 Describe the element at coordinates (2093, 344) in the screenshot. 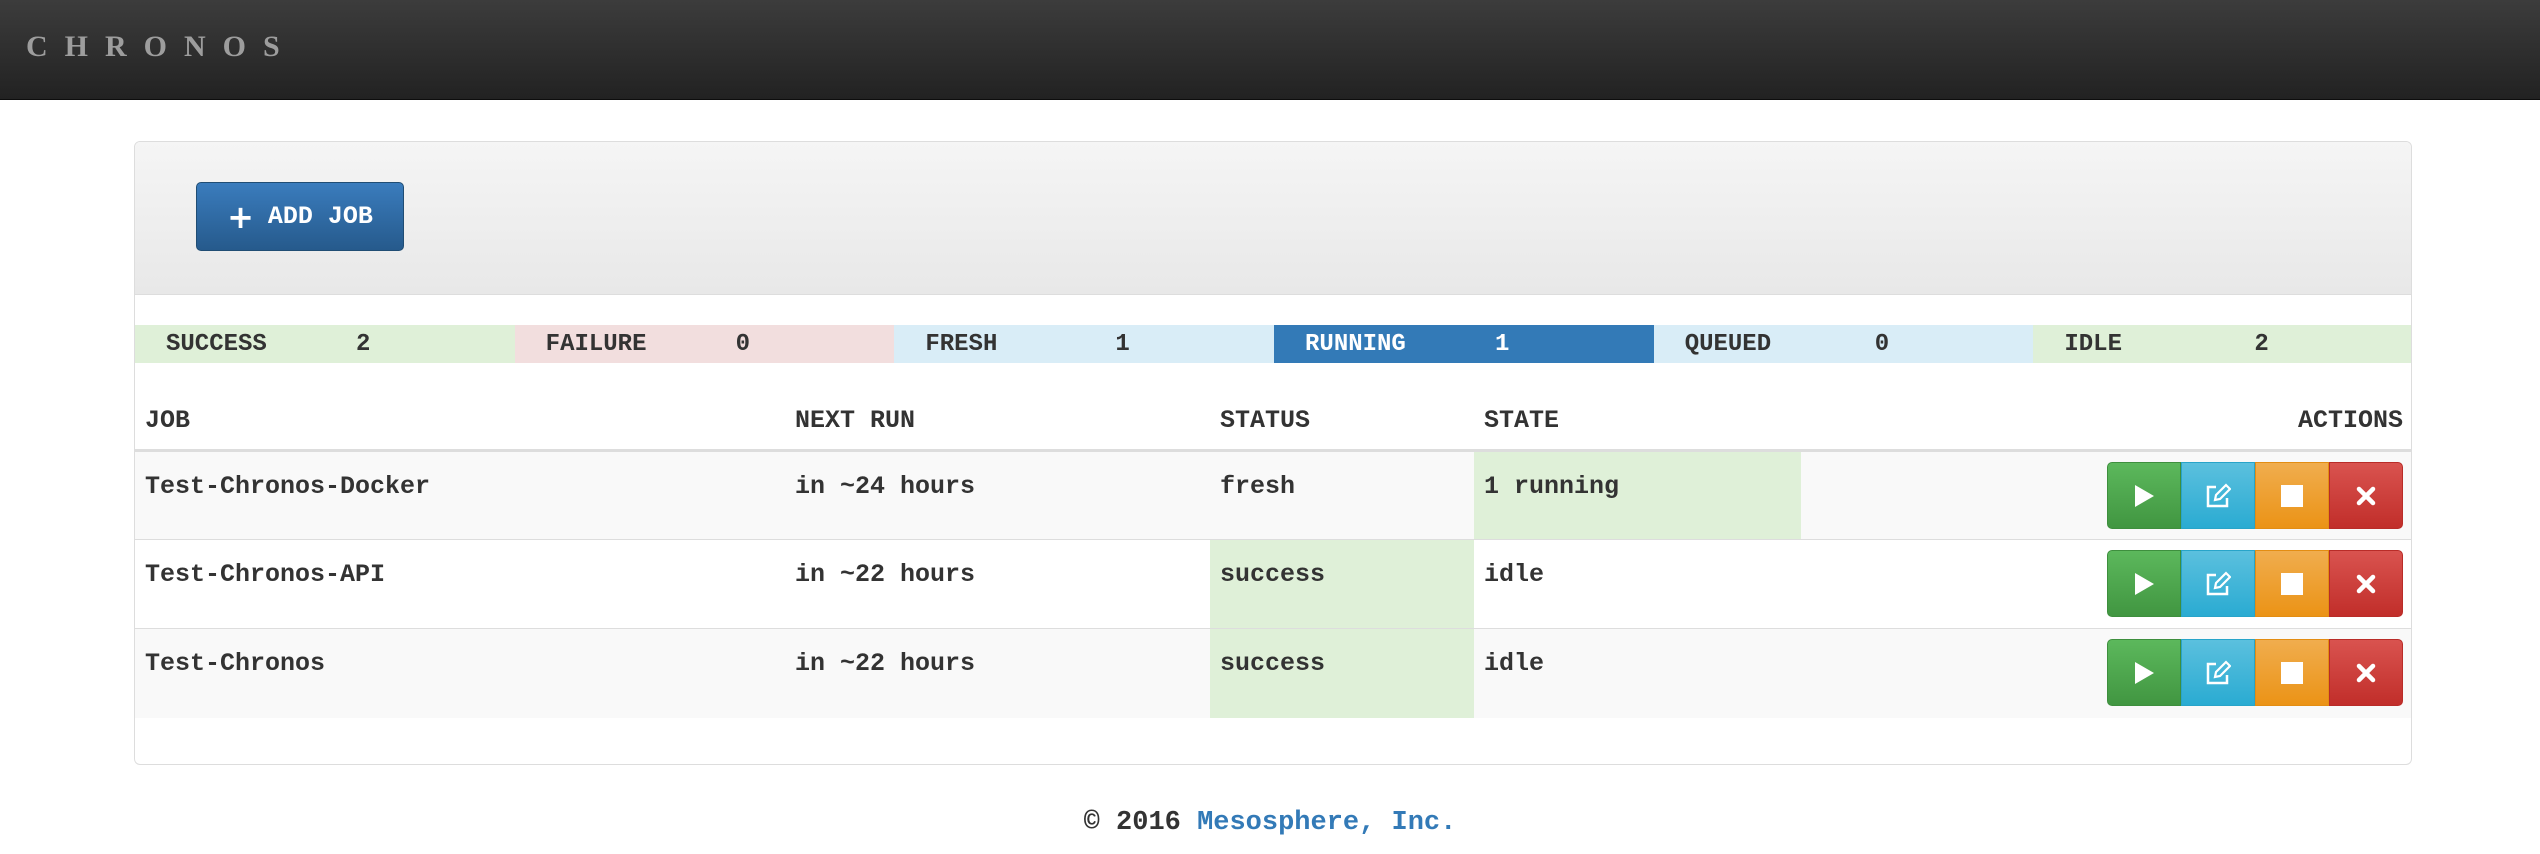

I see `counter-label: IDLE` at that location.